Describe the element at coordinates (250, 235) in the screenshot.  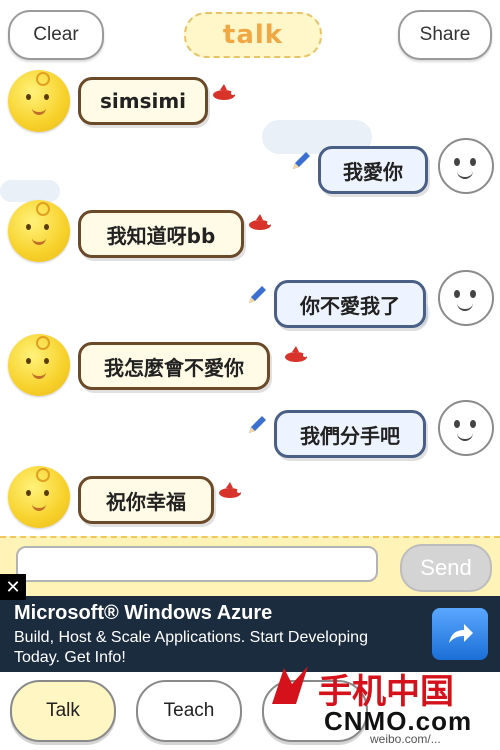
I see `message-row: 我知道呀bb` at that location.